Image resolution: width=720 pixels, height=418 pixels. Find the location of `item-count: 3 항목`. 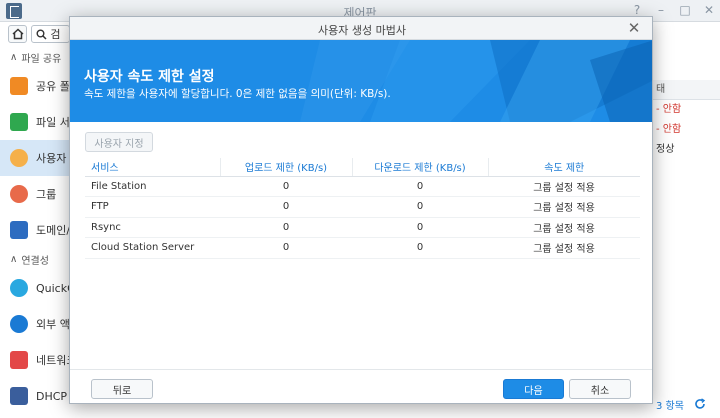

item-count: 3 항목 is located at coordinates (670, 406).